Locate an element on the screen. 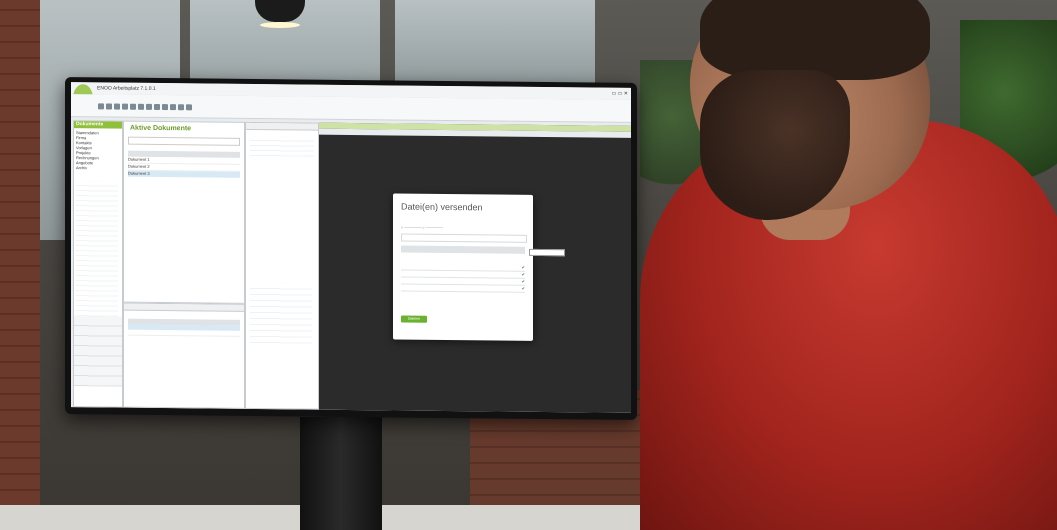 The height and width of the screenshot is (530, 1057). details-list is located at coordinates (281, 313).